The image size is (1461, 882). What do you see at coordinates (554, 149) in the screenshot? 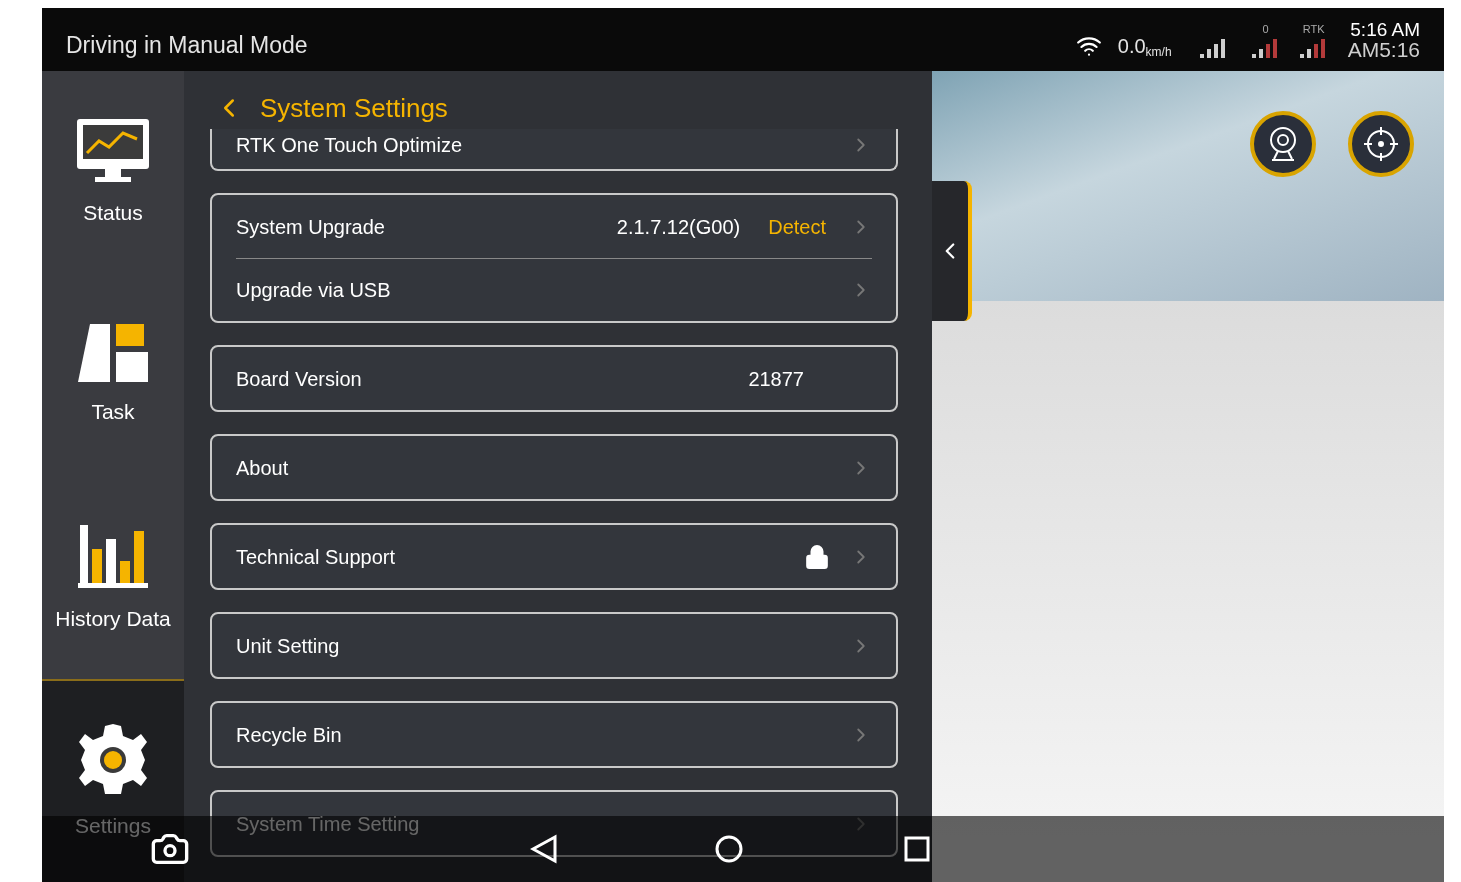
I see `settings-row: RTK One Touch Optimize` at bounding box center [554, 149].